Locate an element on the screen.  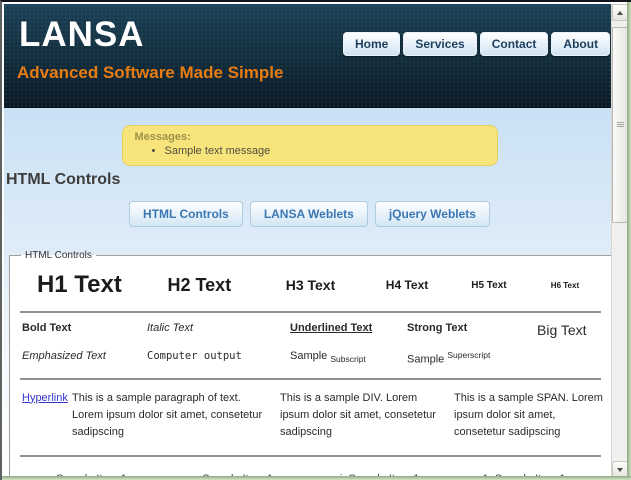
h4-sample: H4 Text is located at coordinates (407, 285).